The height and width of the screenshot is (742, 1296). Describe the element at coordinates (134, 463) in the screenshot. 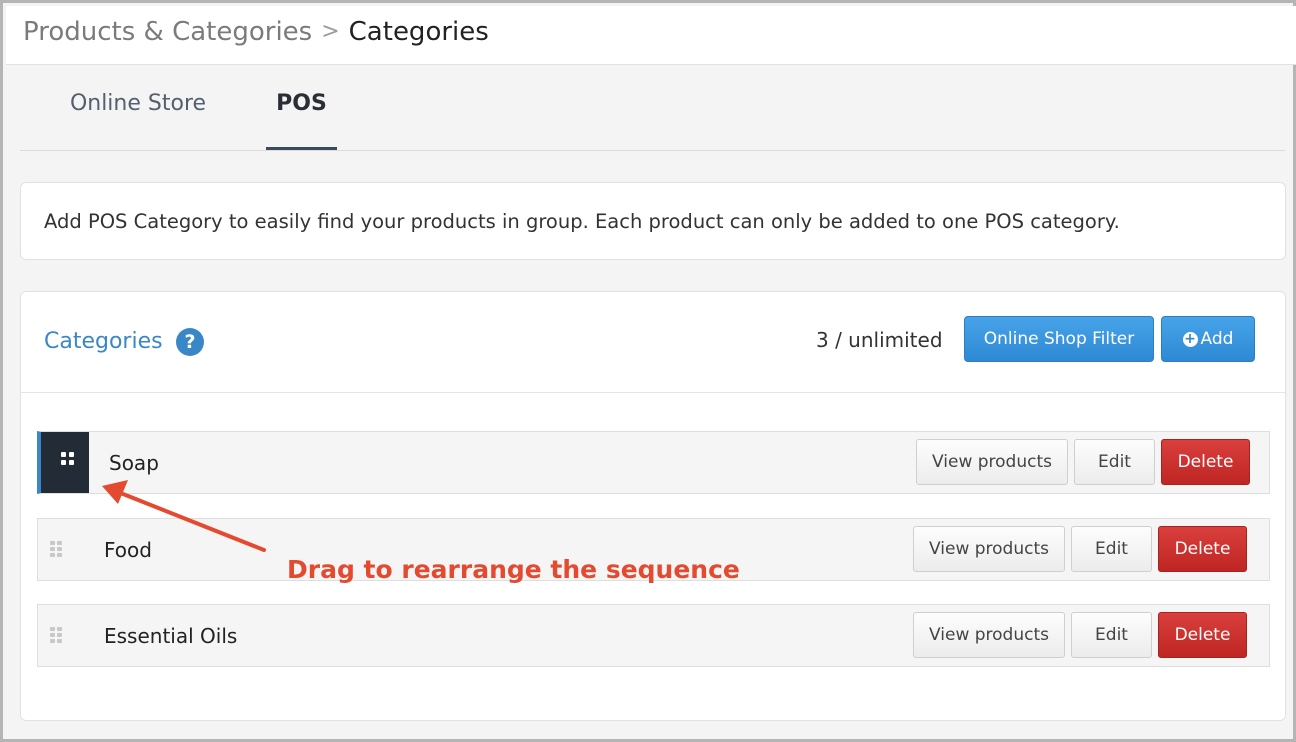

I see `category-name: Soap` at that location.